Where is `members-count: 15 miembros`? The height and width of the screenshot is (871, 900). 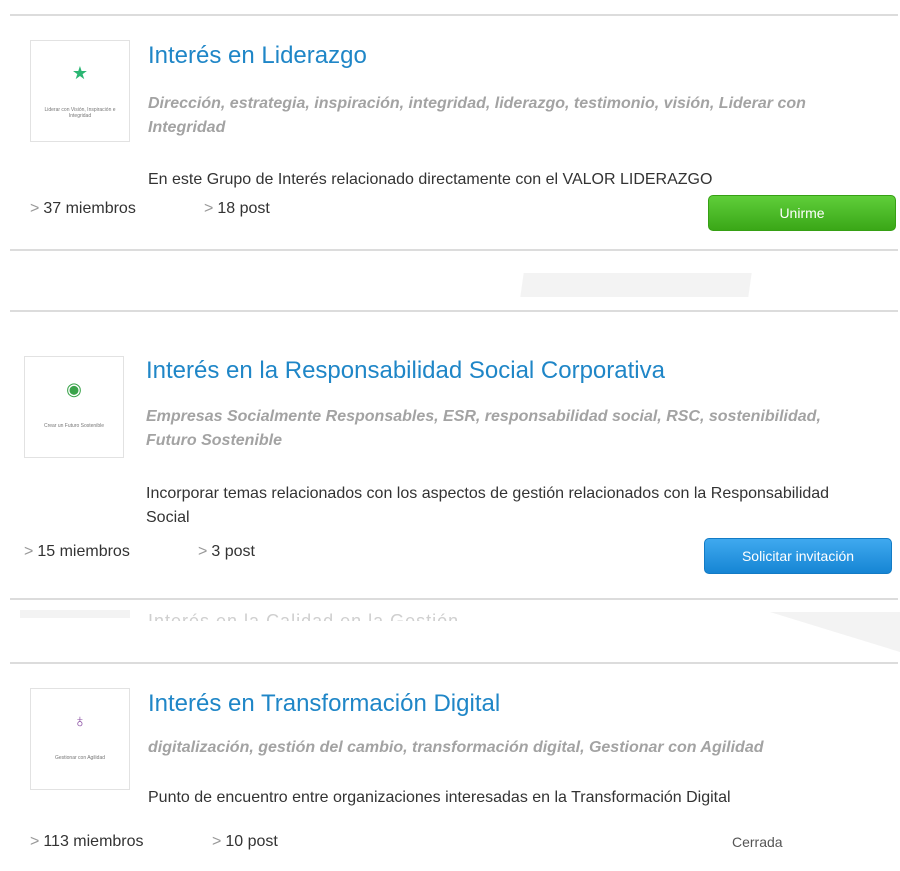
members-count: 15 miembros is located at coordinates (83, 551).